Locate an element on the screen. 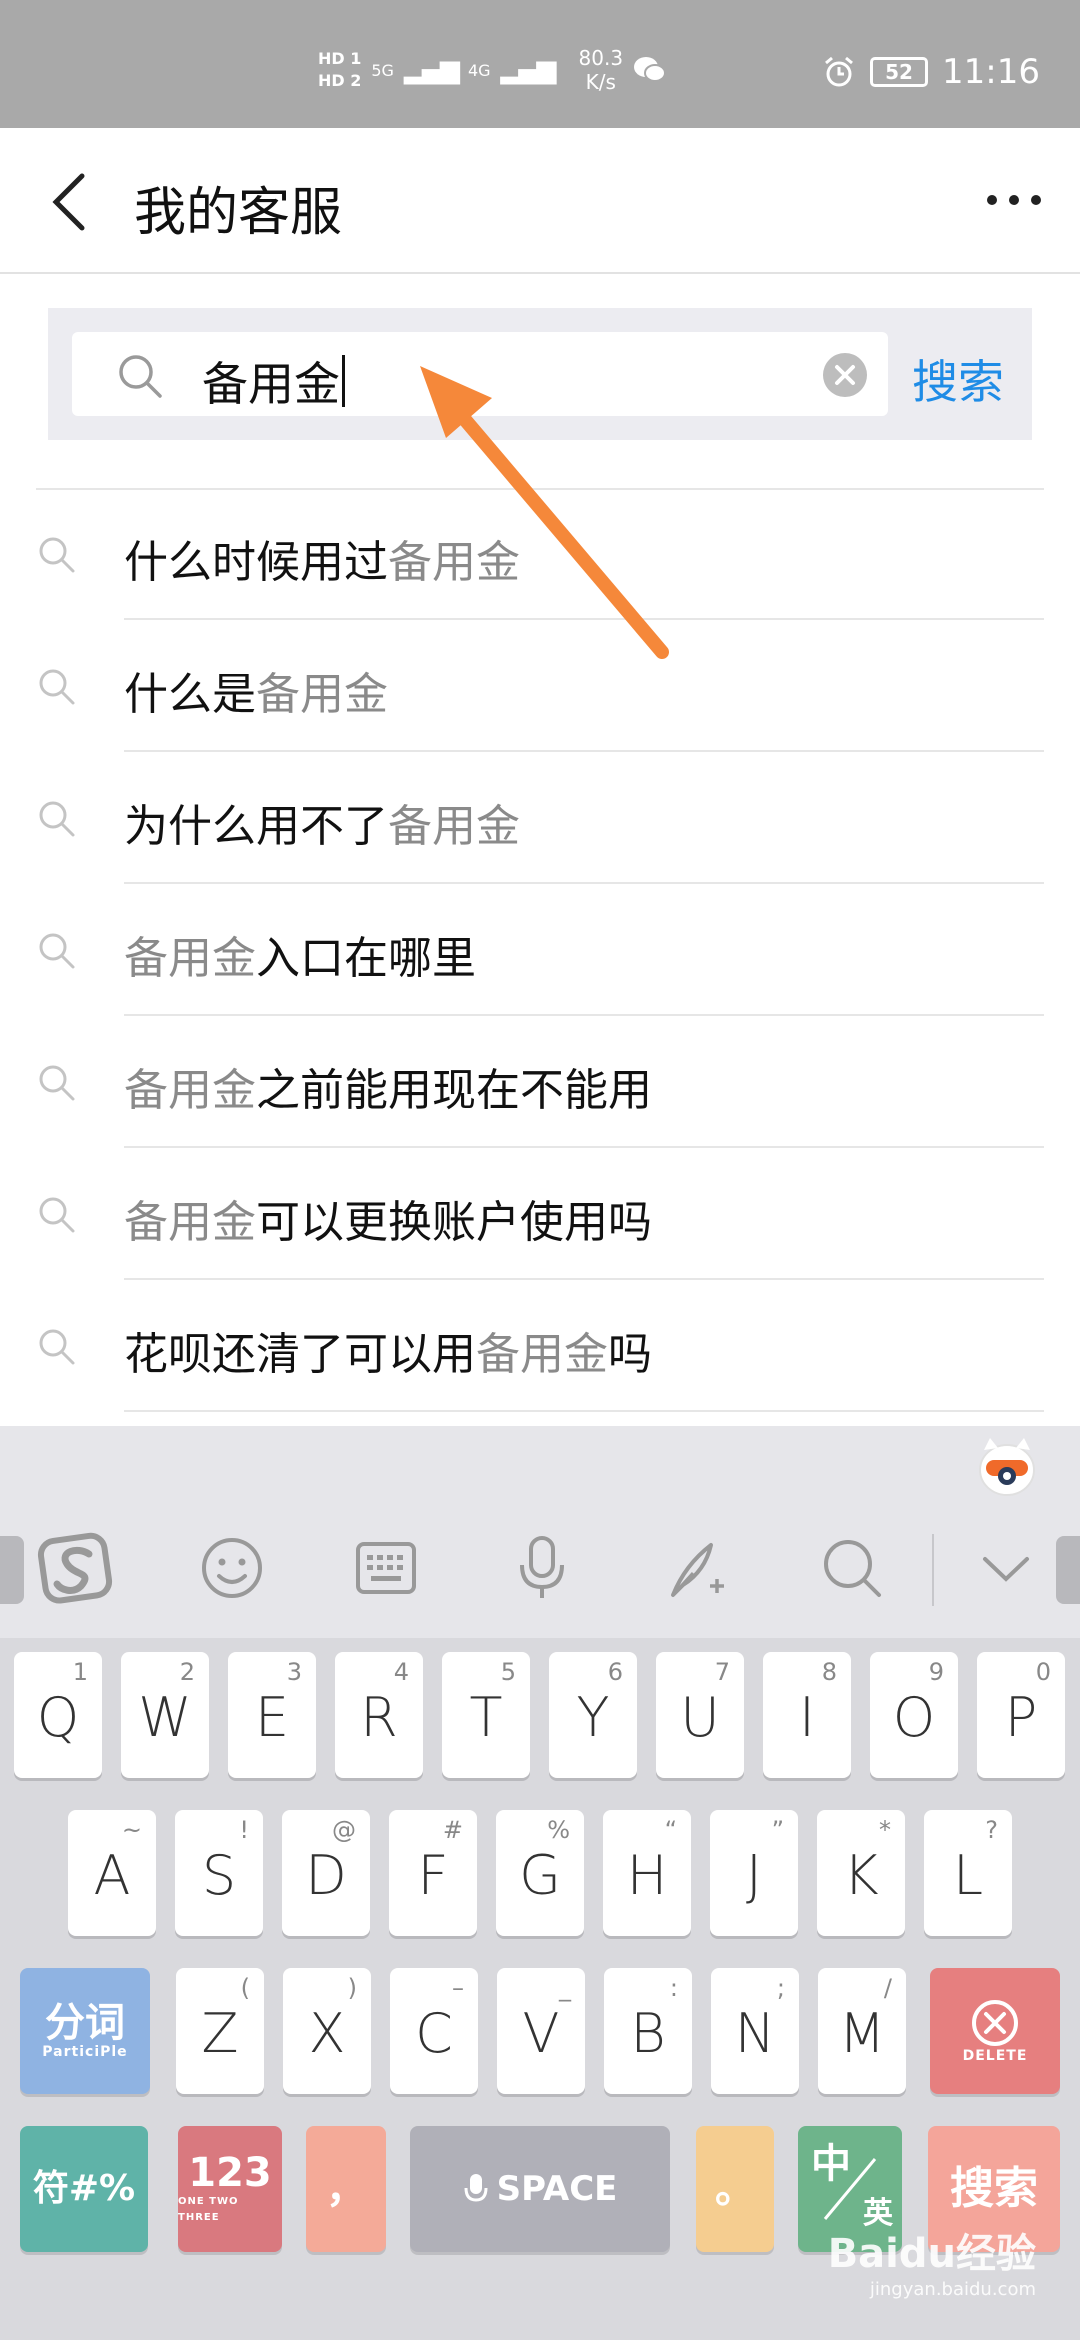  key-e: 3E is located at coordinates (272, 1715).